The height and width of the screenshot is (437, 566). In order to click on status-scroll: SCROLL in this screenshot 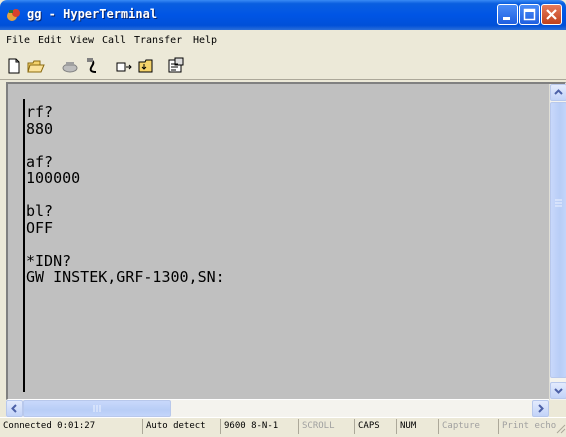, I will do `click(326, 426)`.